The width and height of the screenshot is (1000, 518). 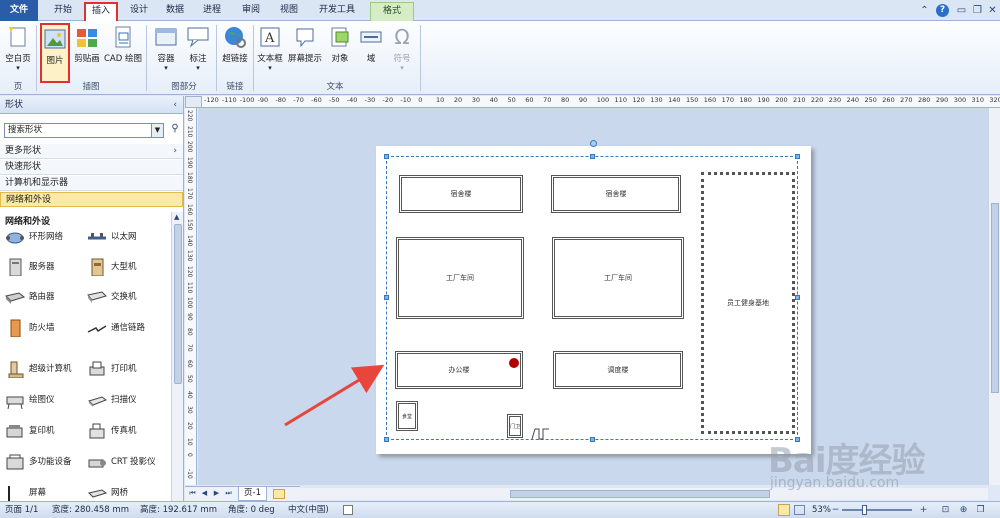 What do you see at coordinates (961, 10) in the screenshot?
I see `window-minimize-icon: ▭` at bounding box center [961, 10].